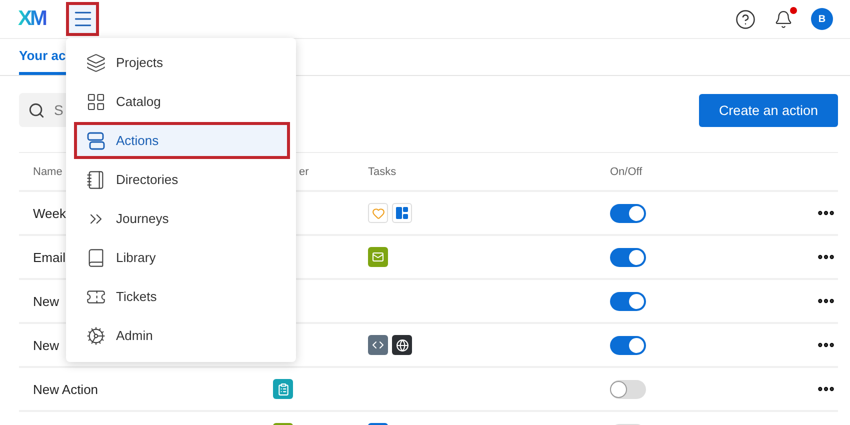  Describe the element at coordinates (49, 257) in the screenshot. I see `action-name: Email` at that location.